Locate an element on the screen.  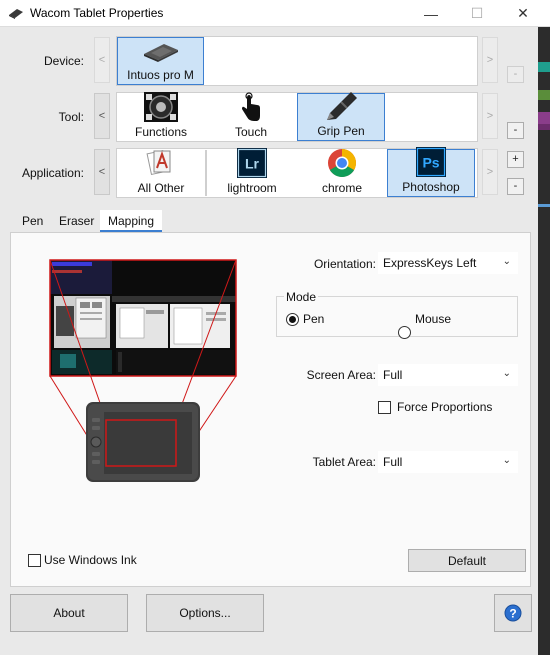
tab-eraser: Eraser is located at coordinates (76, 221).